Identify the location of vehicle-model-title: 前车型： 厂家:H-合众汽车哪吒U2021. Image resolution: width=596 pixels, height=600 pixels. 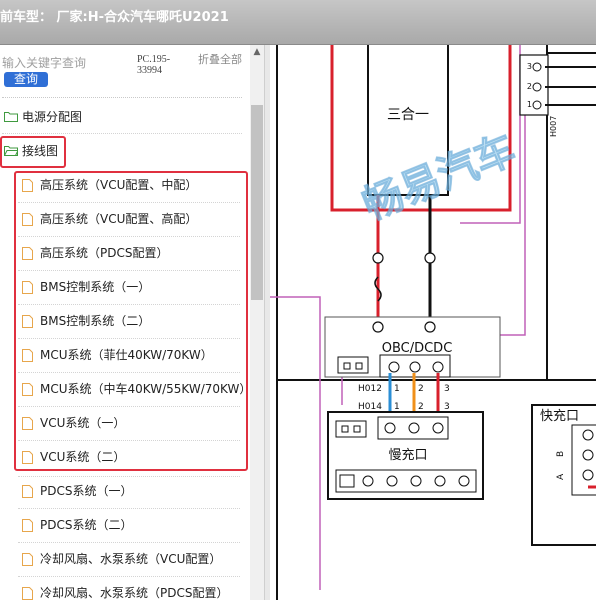
(114, 17).